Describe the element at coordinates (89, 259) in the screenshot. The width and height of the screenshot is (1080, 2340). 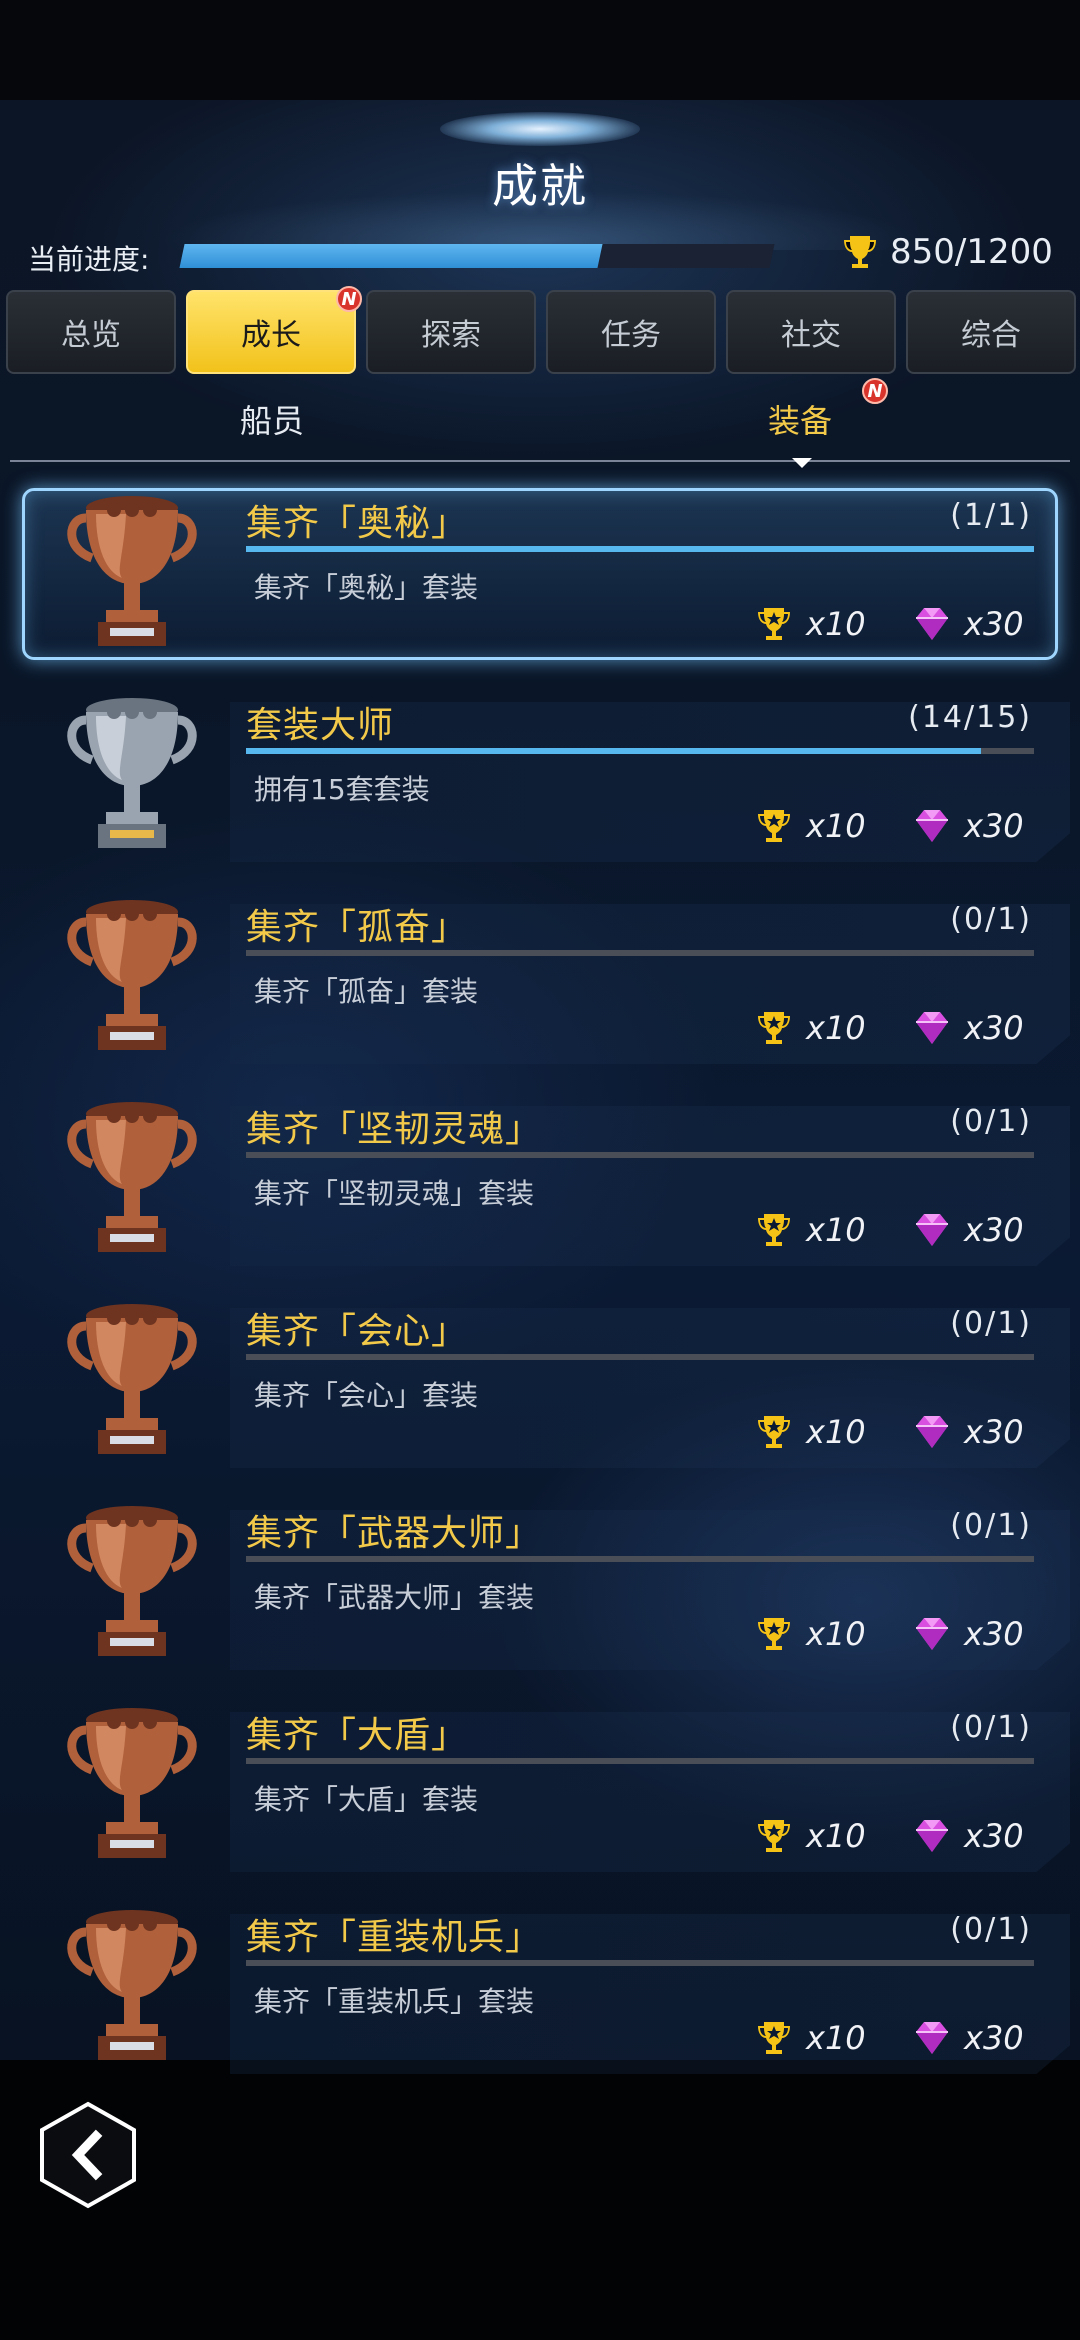
I see `progress-label: 当前进度:` at that location.